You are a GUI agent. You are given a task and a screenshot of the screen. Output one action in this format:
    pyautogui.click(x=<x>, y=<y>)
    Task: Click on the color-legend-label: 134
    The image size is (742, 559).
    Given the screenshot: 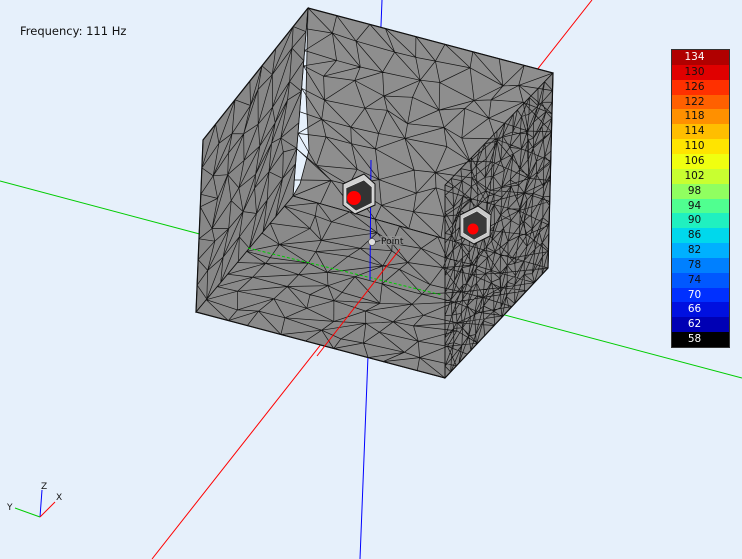 What is the action you would take?
    pyautogui.click(x=694, y=57)
    